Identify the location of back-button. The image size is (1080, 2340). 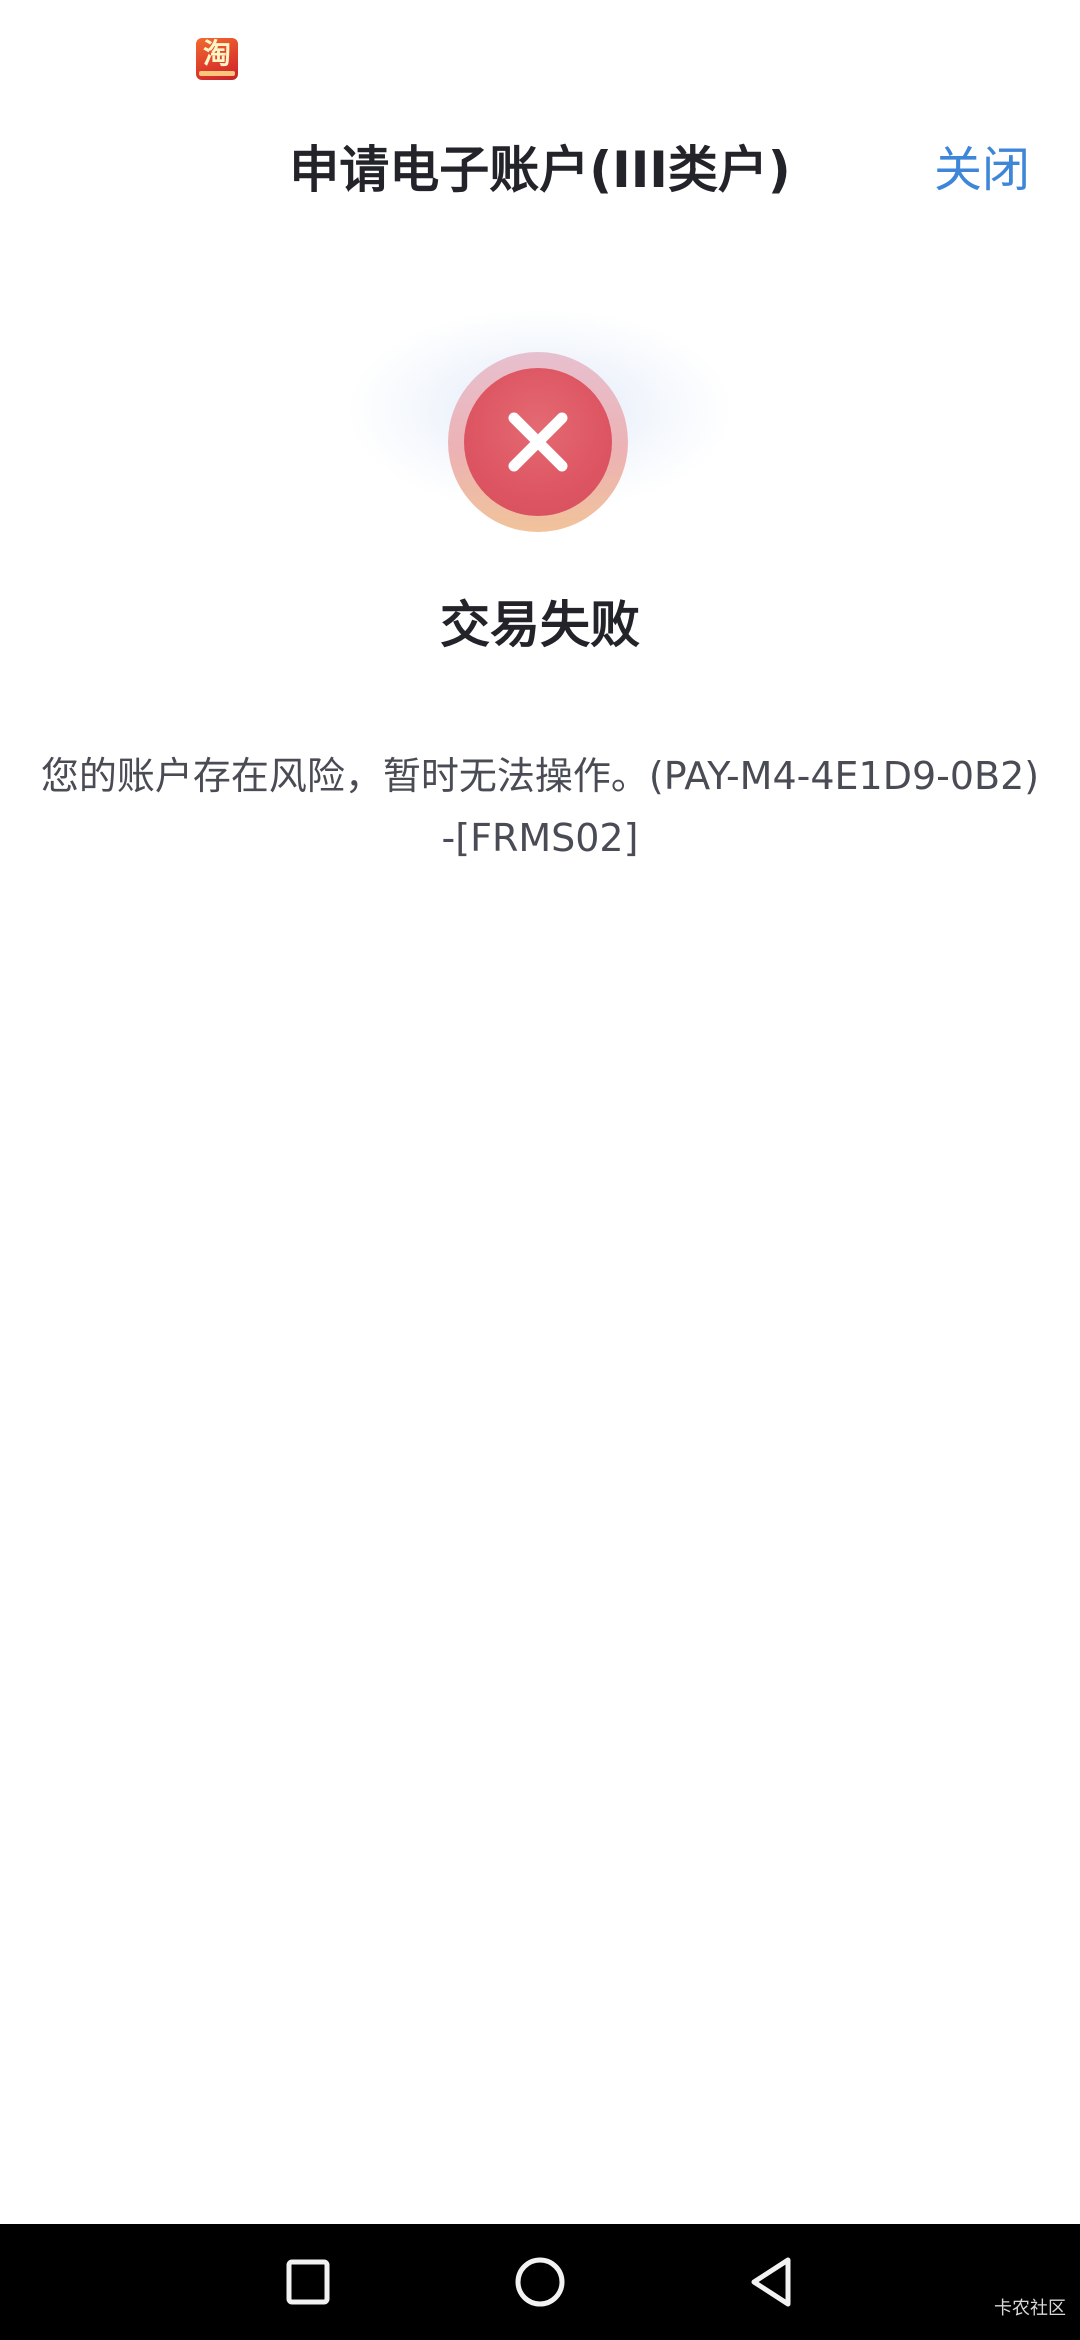
(772, 2282).